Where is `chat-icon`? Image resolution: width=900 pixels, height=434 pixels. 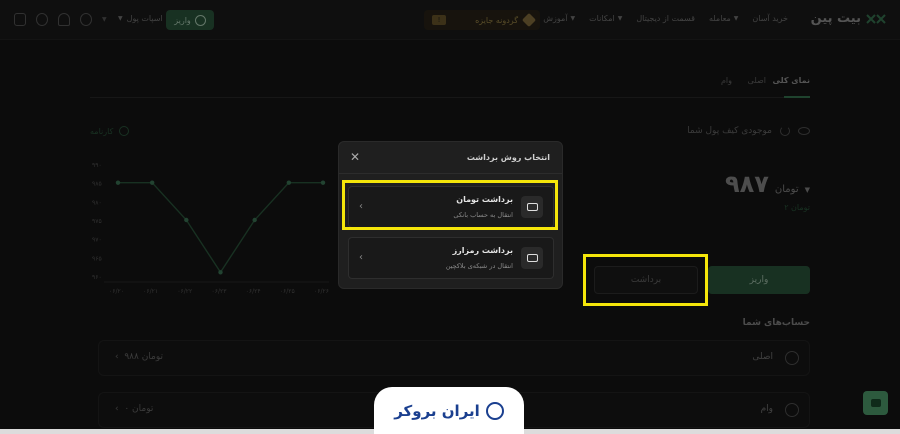
chat-icon is located at coordinates (875, 403).